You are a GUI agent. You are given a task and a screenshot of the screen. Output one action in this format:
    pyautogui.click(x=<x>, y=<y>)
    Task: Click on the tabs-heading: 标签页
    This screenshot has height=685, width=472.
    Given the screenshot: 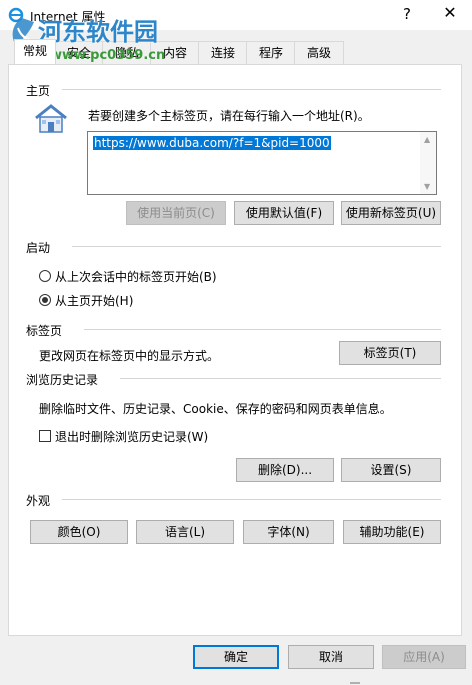 What is the action you would take?
    pyautogui.click(x=44, y=331)
    